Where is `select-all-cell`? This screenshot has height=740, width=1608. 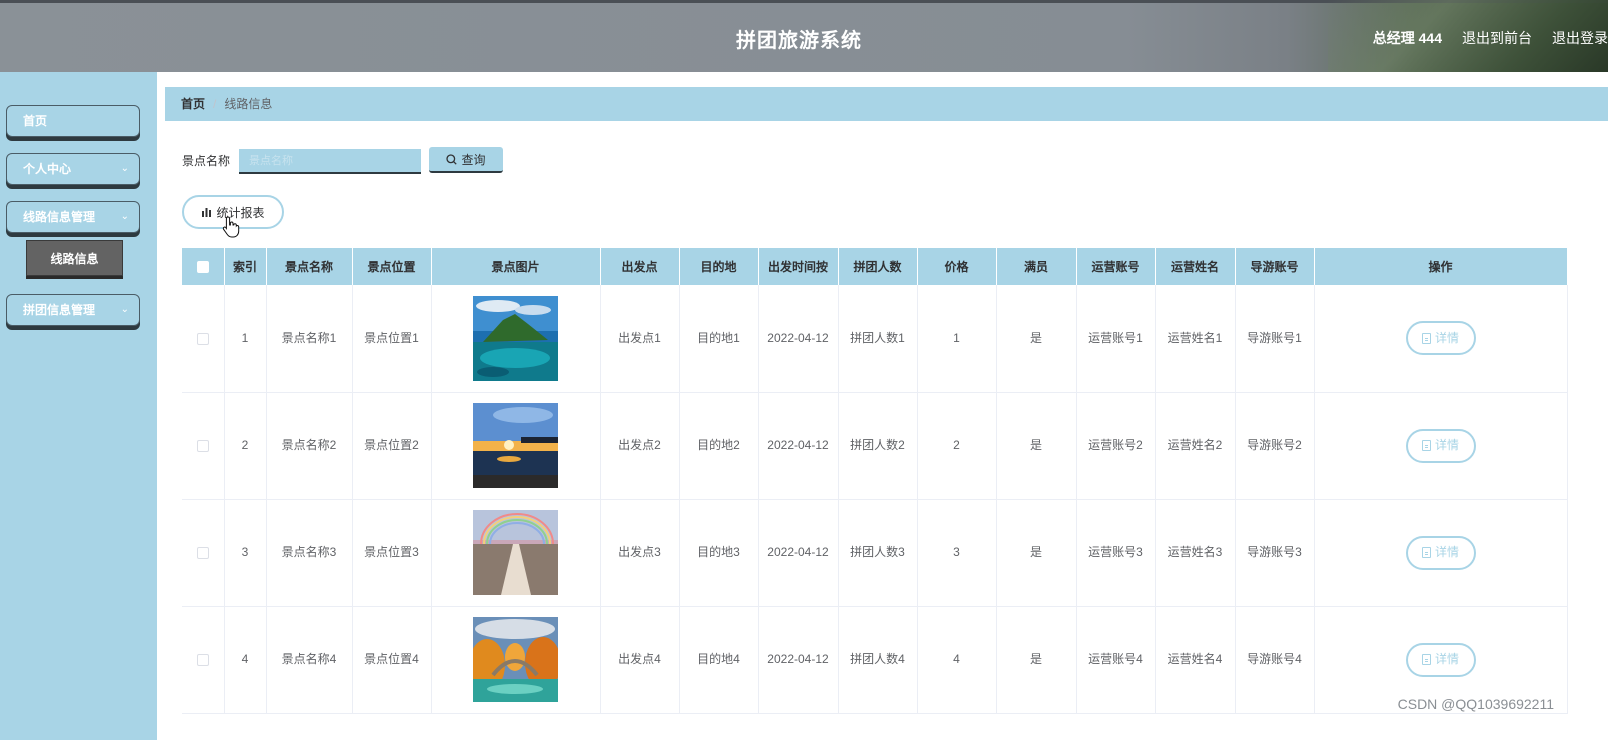
select-all-cell is located at coordinates (203, 266).